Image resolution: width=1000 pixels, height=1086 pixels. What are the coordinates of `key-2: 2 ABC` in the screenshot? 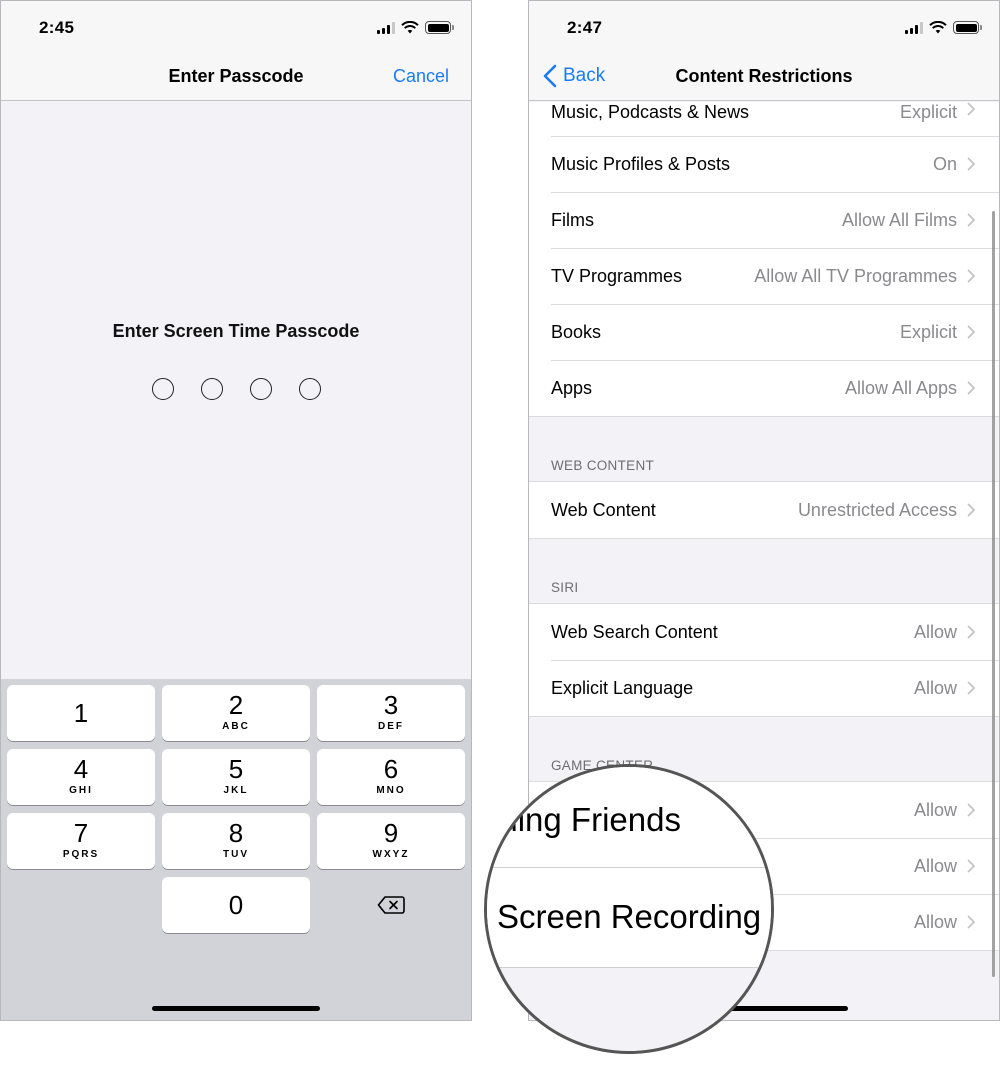 It's located at (236, 713).